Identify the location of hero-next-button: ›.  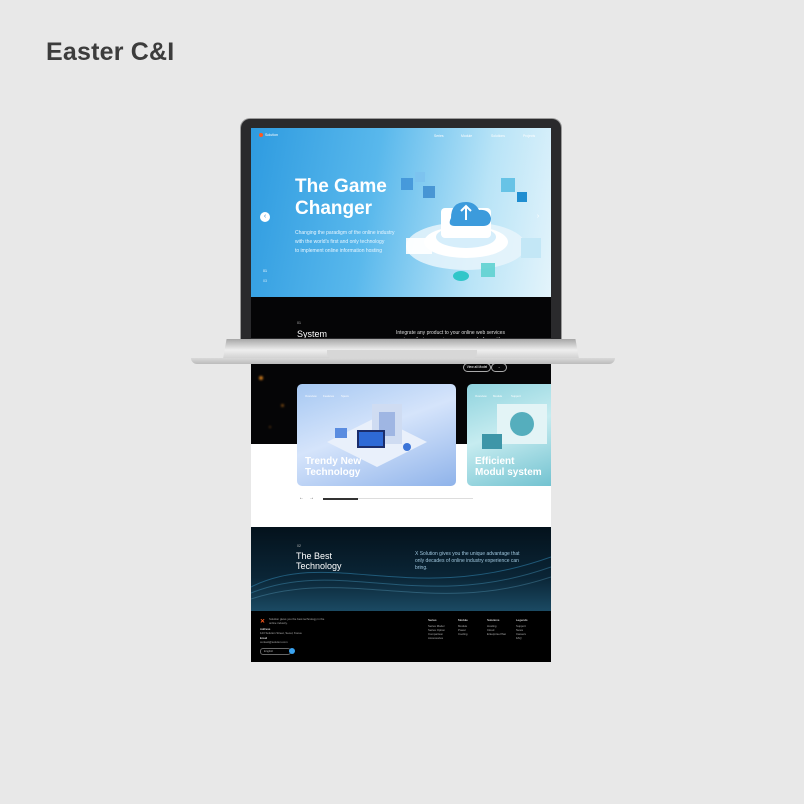
(538, 217).